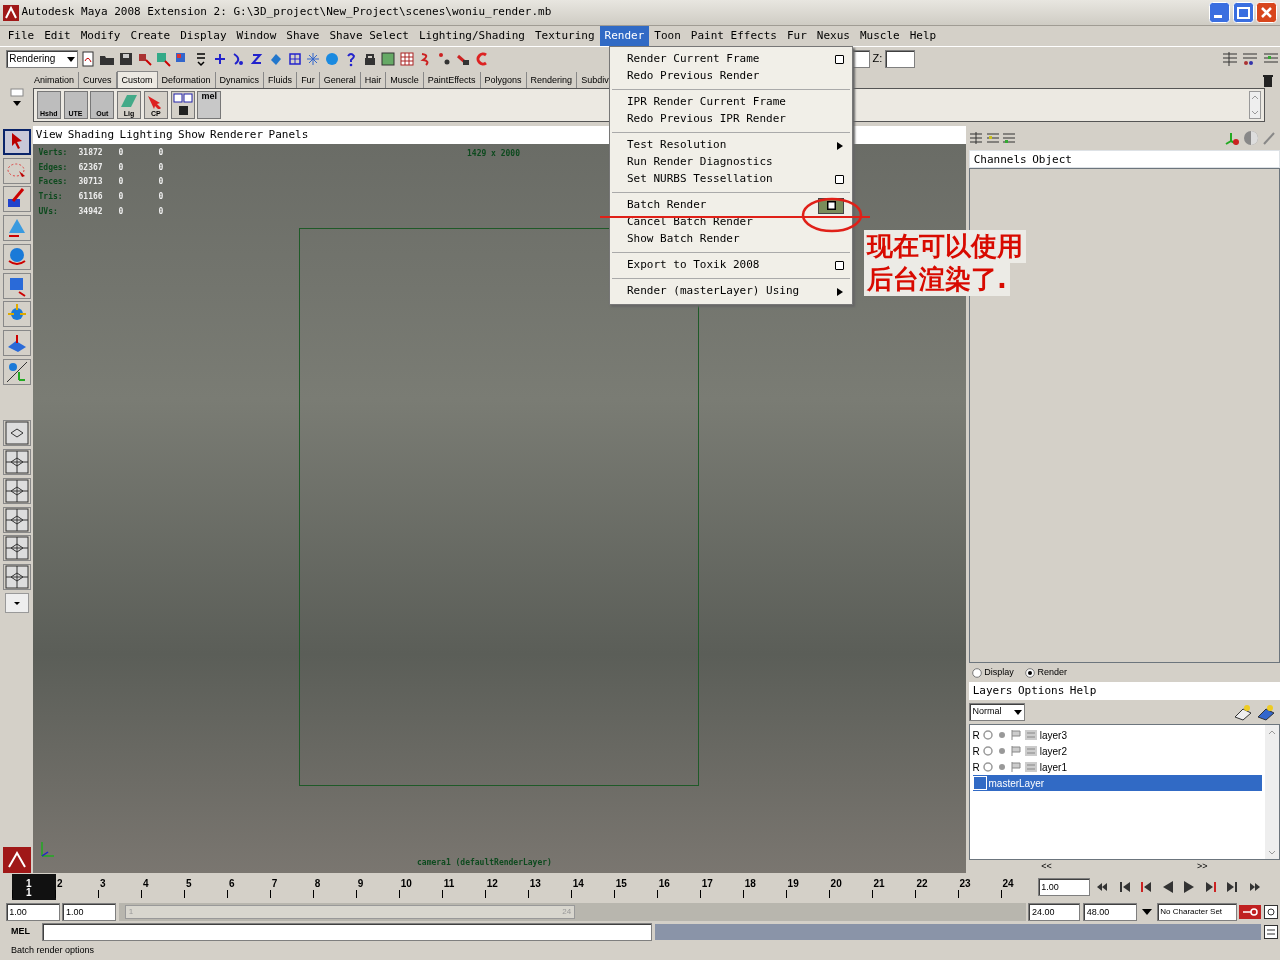 This screenshot has height=960, width=1280. I want to click on menu-item: Shave, so click(303, 36).